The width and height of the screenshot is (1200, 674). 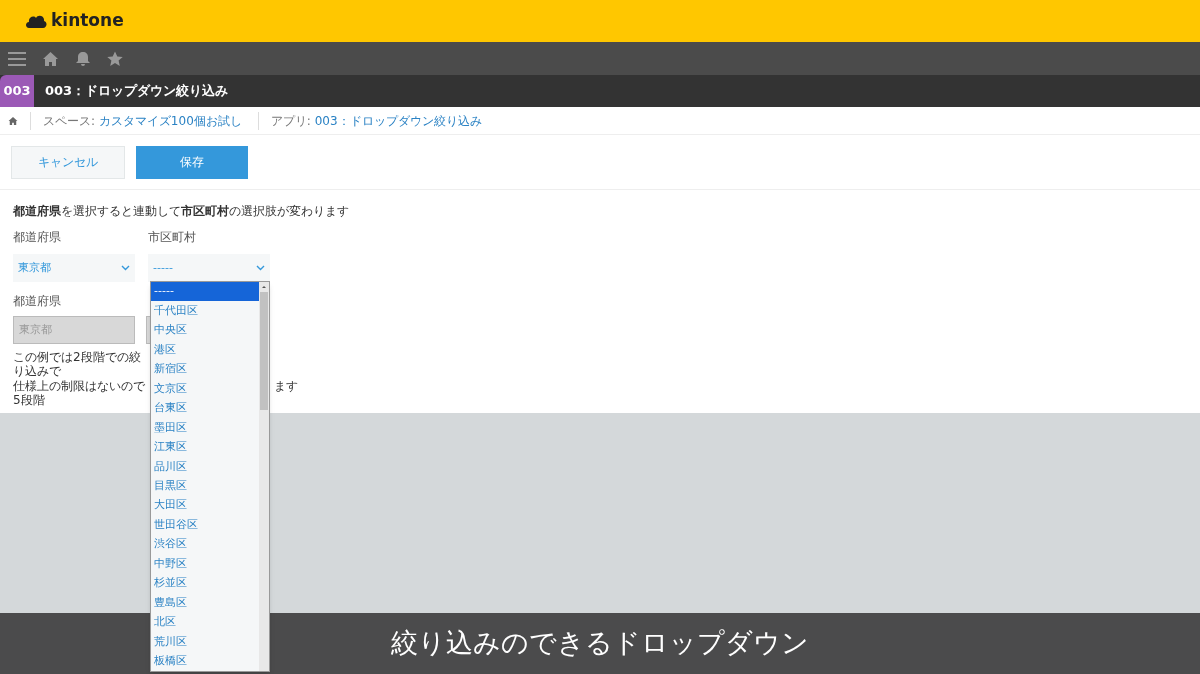 I want to click on bell-icon, so click(x=83, y=58).